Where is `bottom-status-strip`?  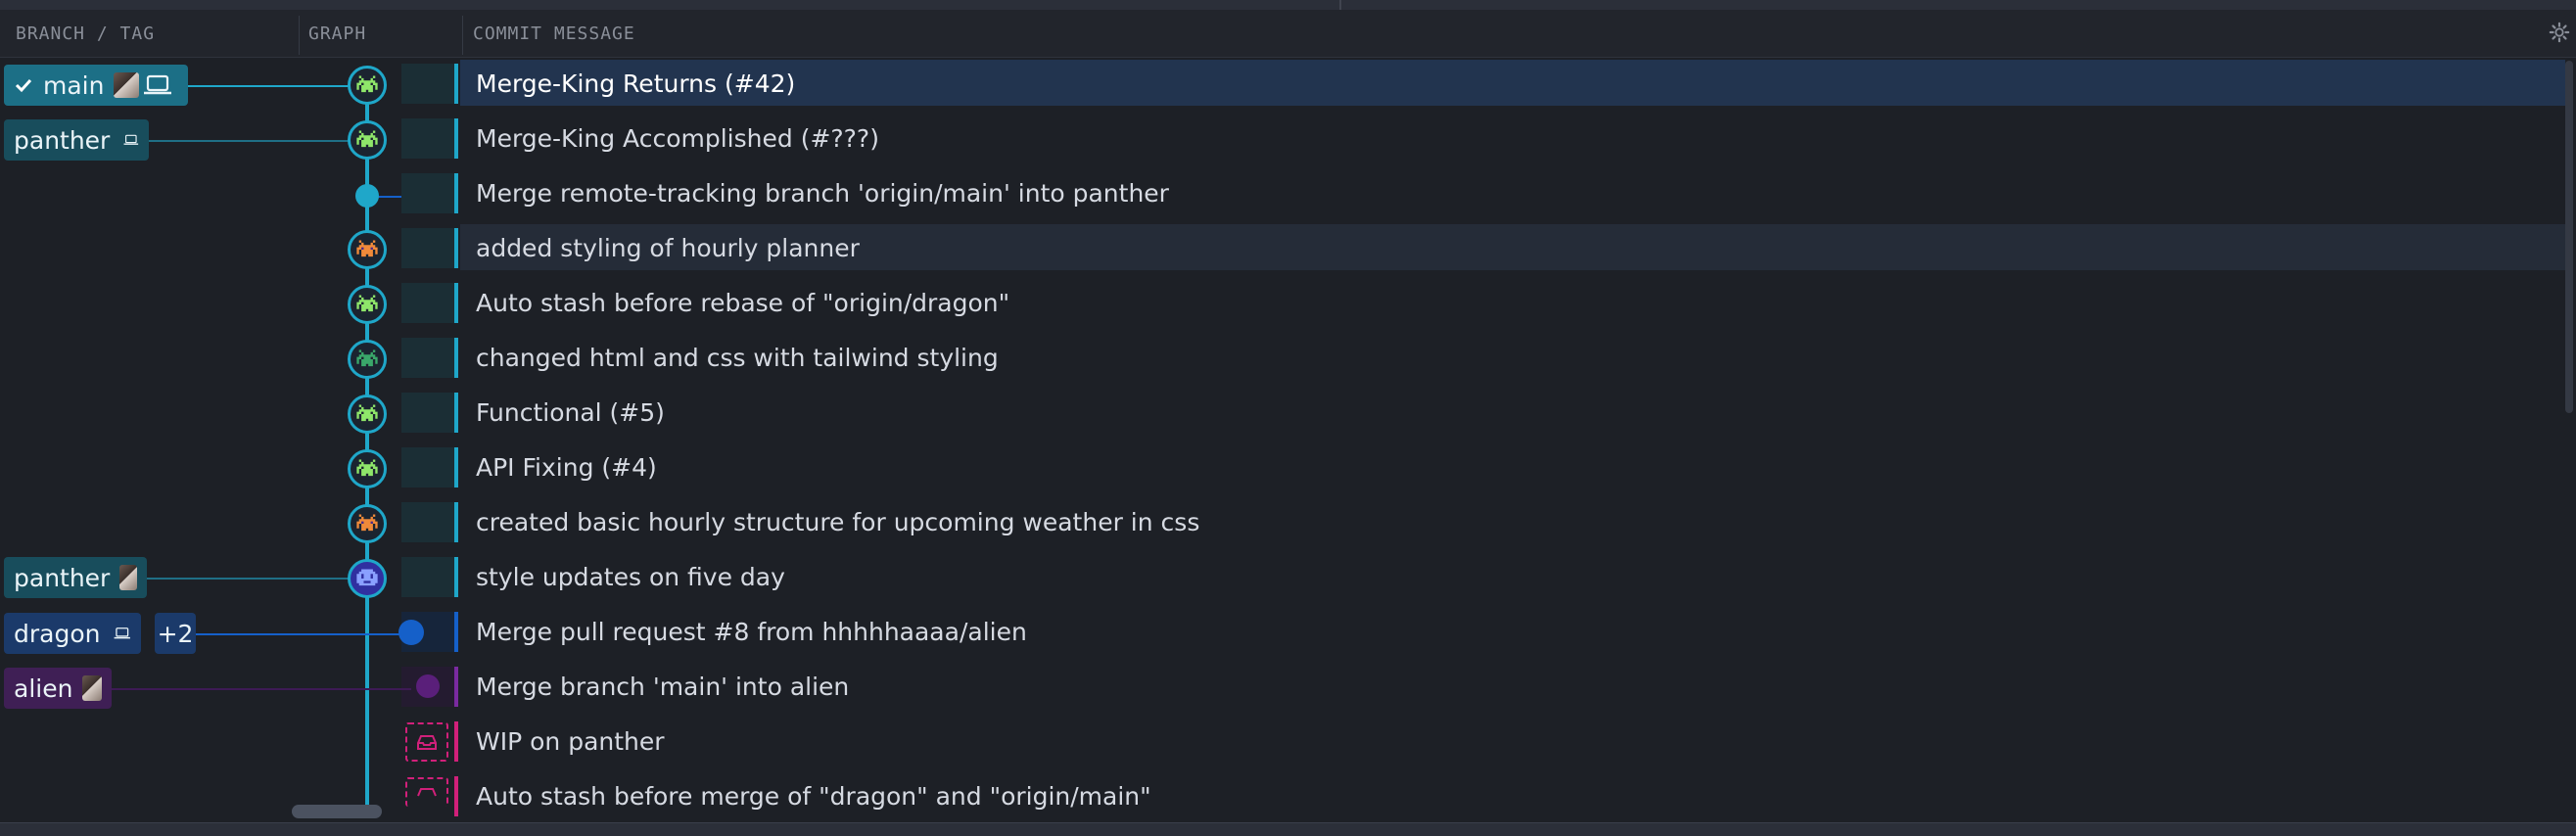
bottom-status-strip is located at coordinates (1288, 829).